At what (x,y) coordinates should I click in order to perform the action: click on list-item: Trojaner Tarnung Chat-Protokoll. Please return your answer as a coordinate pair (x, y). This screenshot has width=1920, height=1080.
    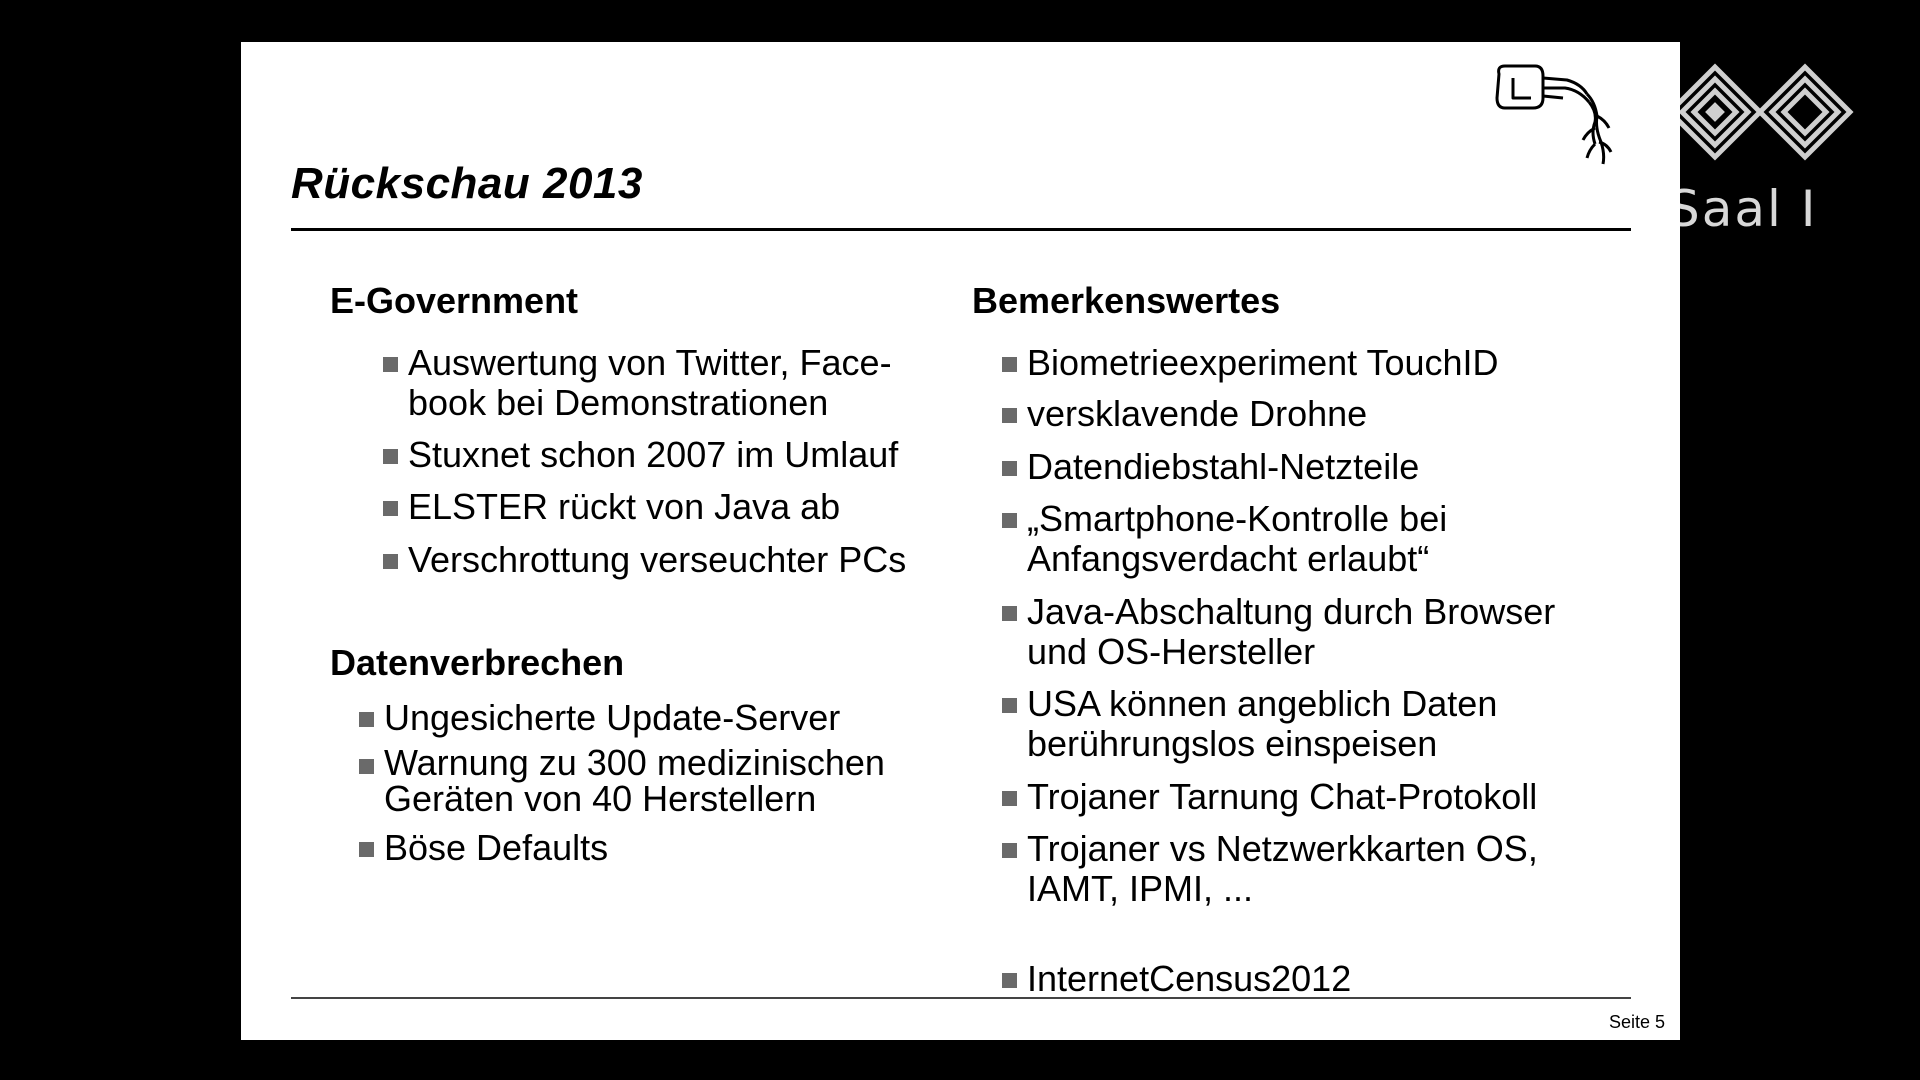
    Looking at the image, I should click on (1312, 797).